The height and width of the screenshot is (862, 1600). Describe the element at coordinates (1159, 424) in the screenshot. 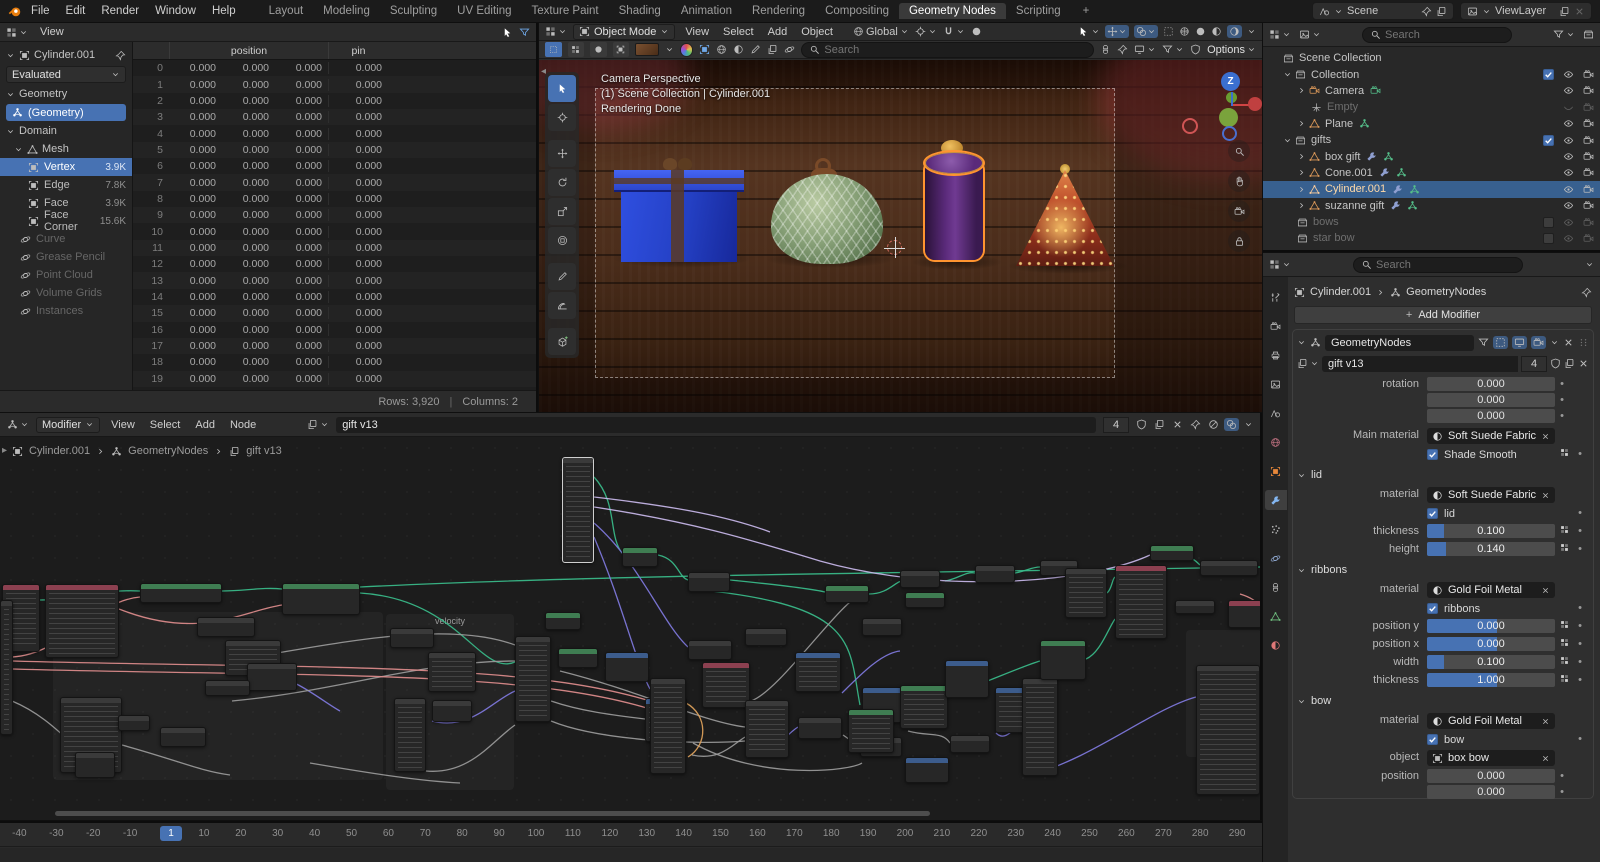

I see `copy-node-group-icon` at that location.